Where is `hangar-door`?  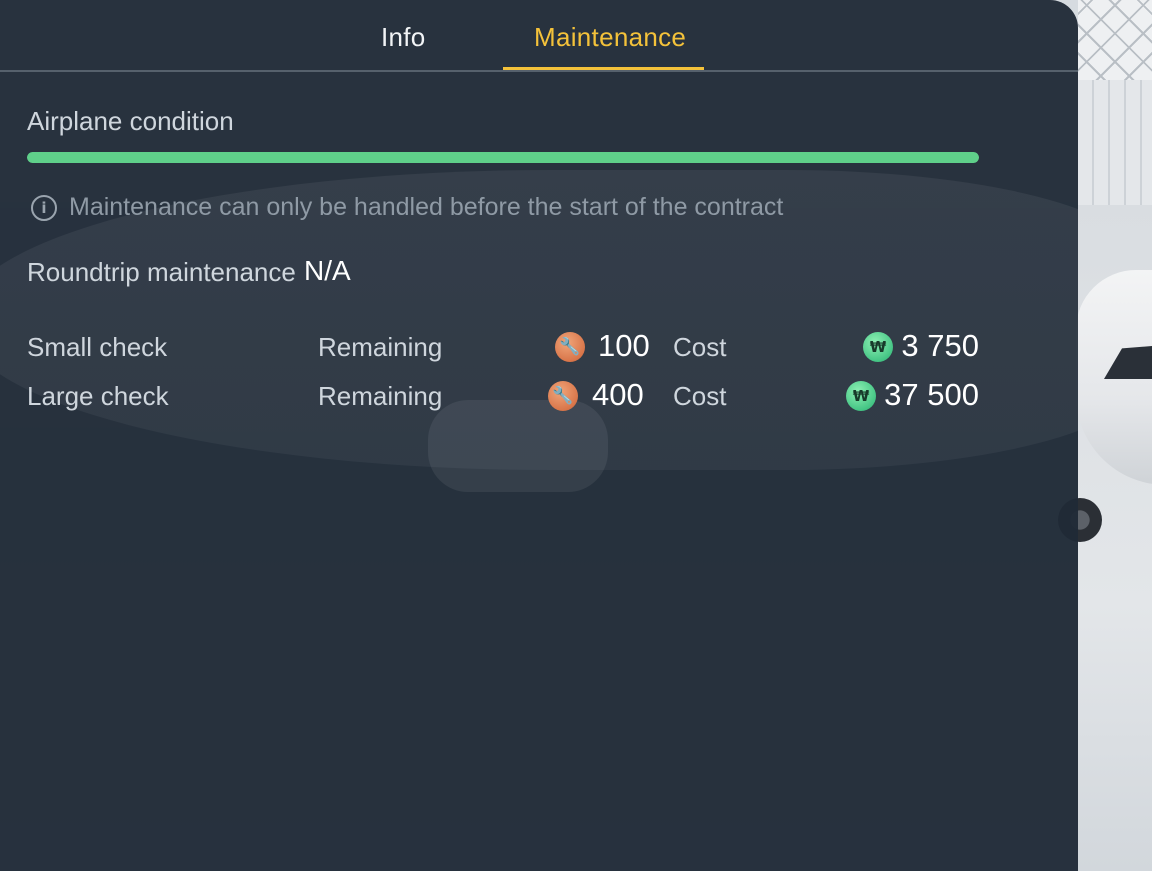
hangar-door is located at coordinates (1115, 142).